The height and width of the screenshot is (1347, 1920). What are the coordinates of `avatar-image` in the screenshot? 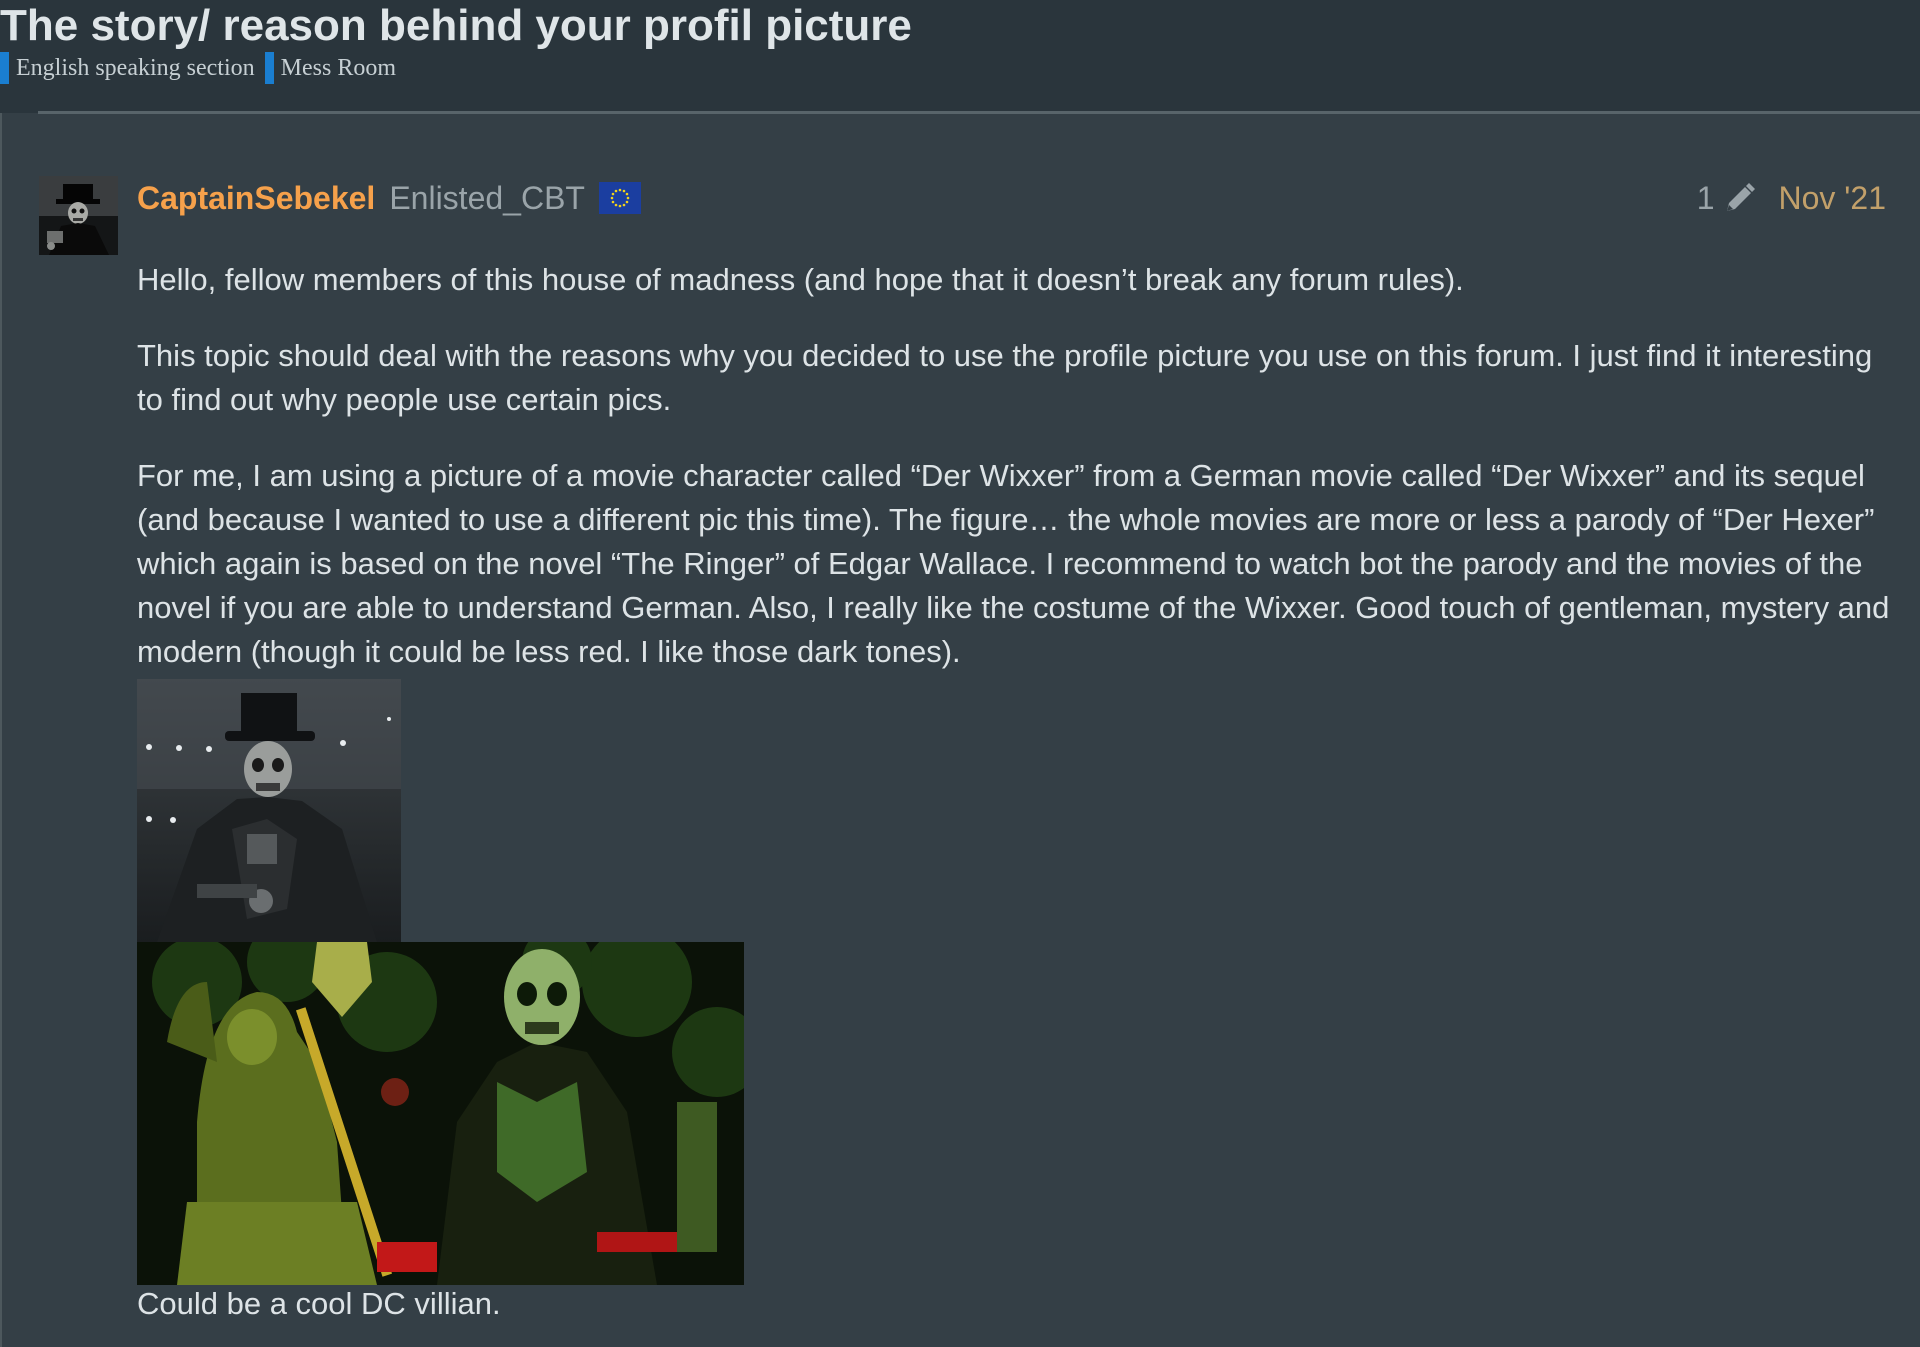 It's located at (78, 215).